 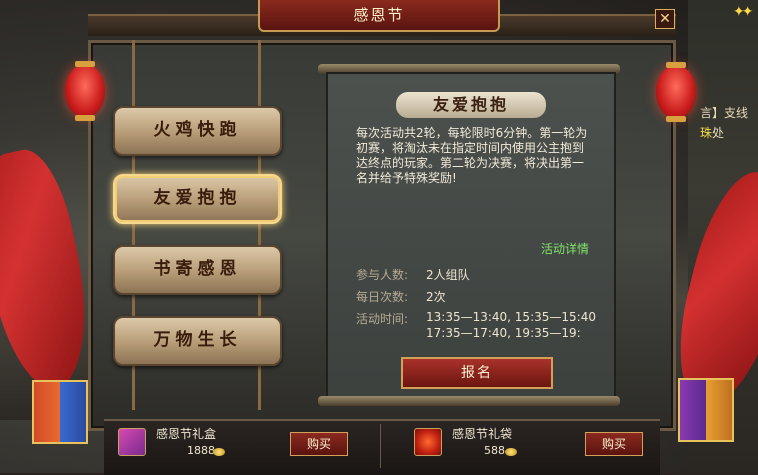 What do you see at coordinates (401, 297) in the screenshot?
I see `daily-count-row: 每日次数: 2次` at bounding box center [401, 297].